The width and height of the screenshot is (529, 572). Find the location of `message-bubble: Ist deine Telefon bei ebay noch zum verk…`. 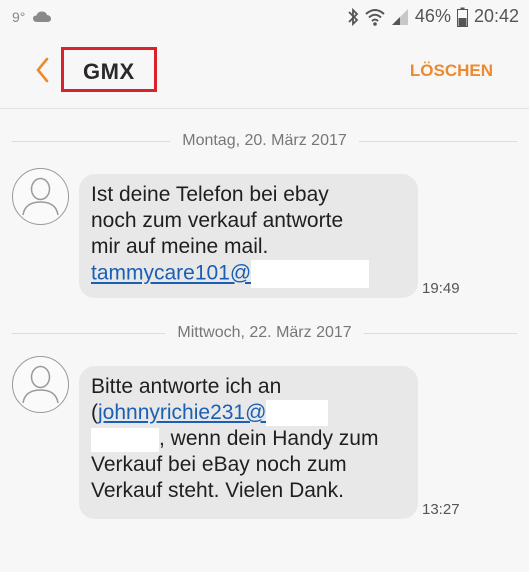

message-bubble: Ist deine Telefon bei ebay noch zum verk… is located at coordinates (248, 236).